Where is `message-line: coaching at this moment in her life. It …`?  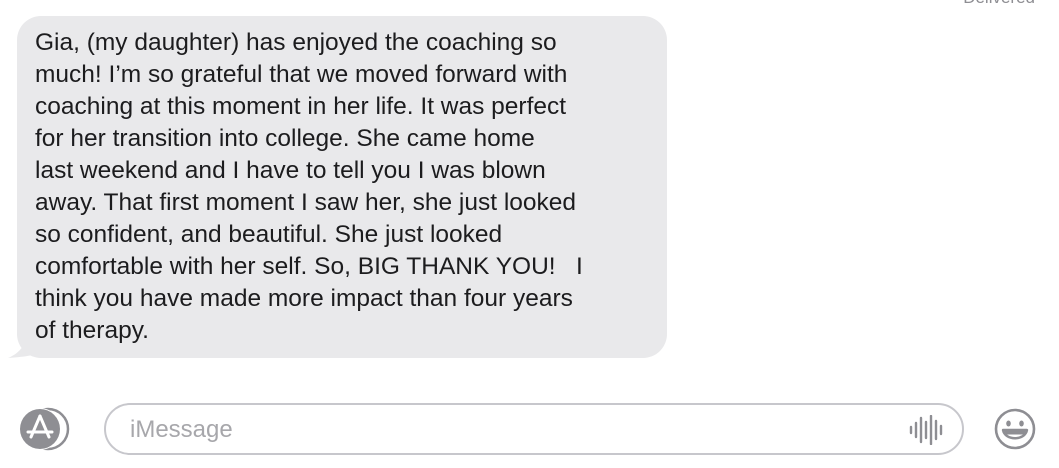
message-line: coaching at this moment in her life. It … is located at coordinates (301, 106).